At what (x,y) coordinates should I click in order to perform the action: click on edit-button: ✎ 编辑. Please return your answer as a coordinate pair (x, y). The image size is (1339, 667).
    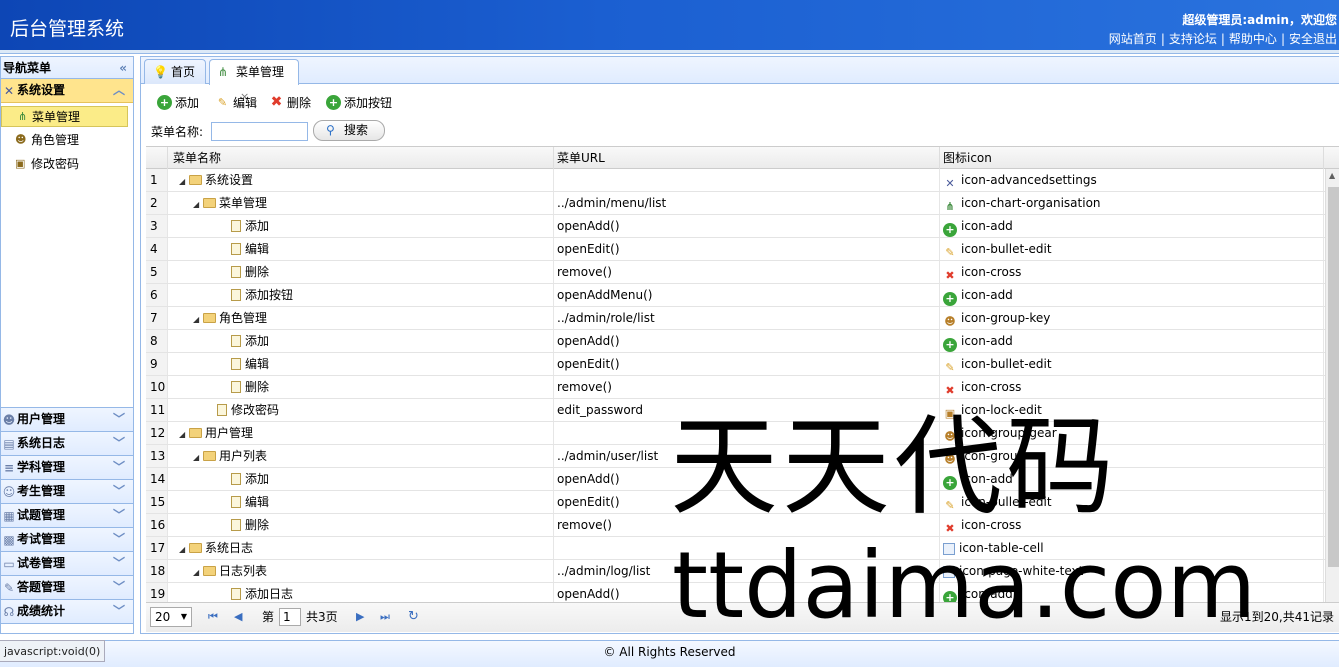
    Looking at the image, I should click on (236, 103).